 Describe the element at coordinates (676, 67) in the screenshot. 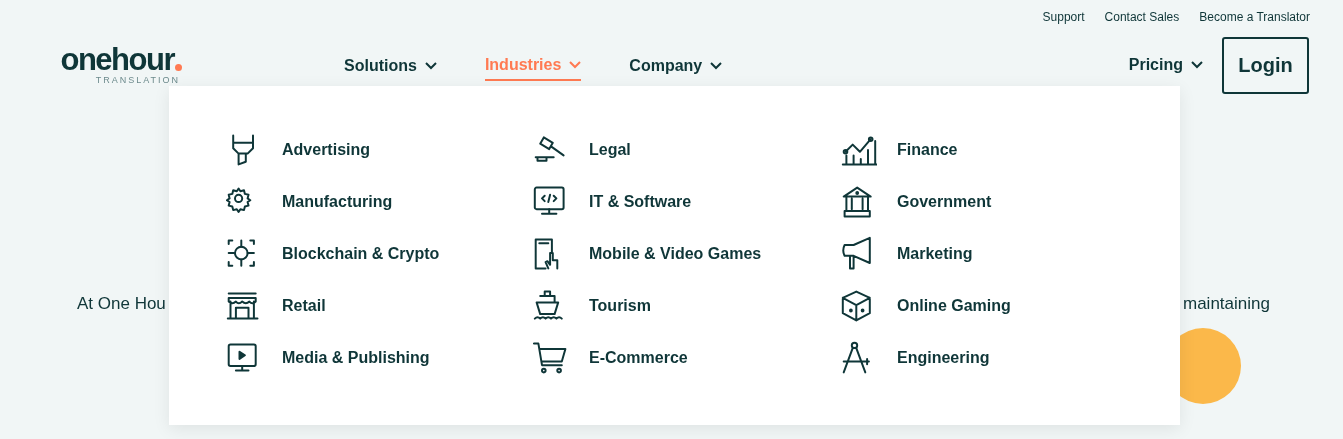

I see `nav-menu: Company` at that location.